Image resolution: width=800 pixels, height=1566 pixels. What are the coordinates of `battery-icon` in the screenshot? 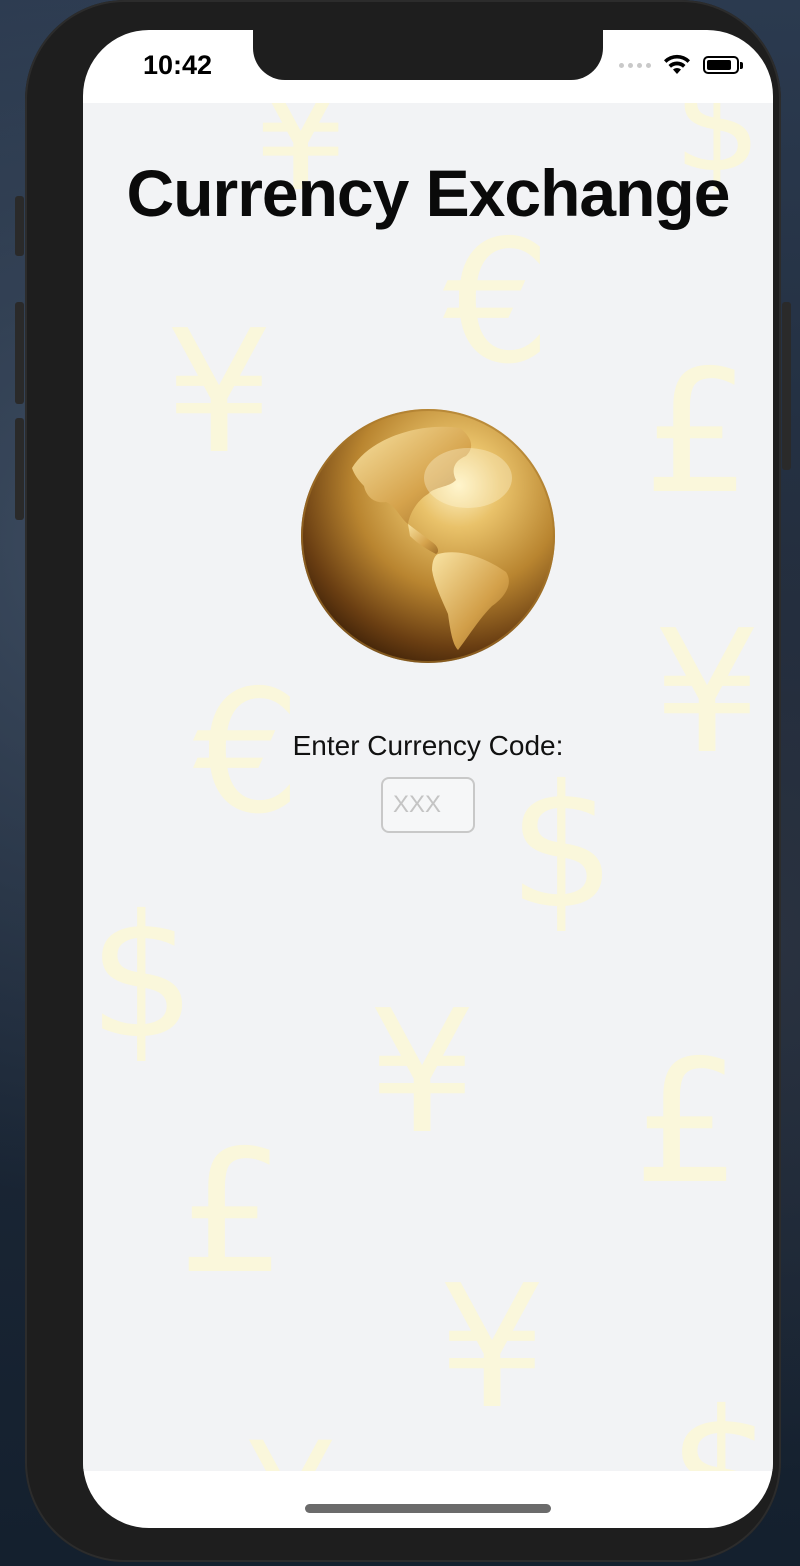 It's located at (723, 65).